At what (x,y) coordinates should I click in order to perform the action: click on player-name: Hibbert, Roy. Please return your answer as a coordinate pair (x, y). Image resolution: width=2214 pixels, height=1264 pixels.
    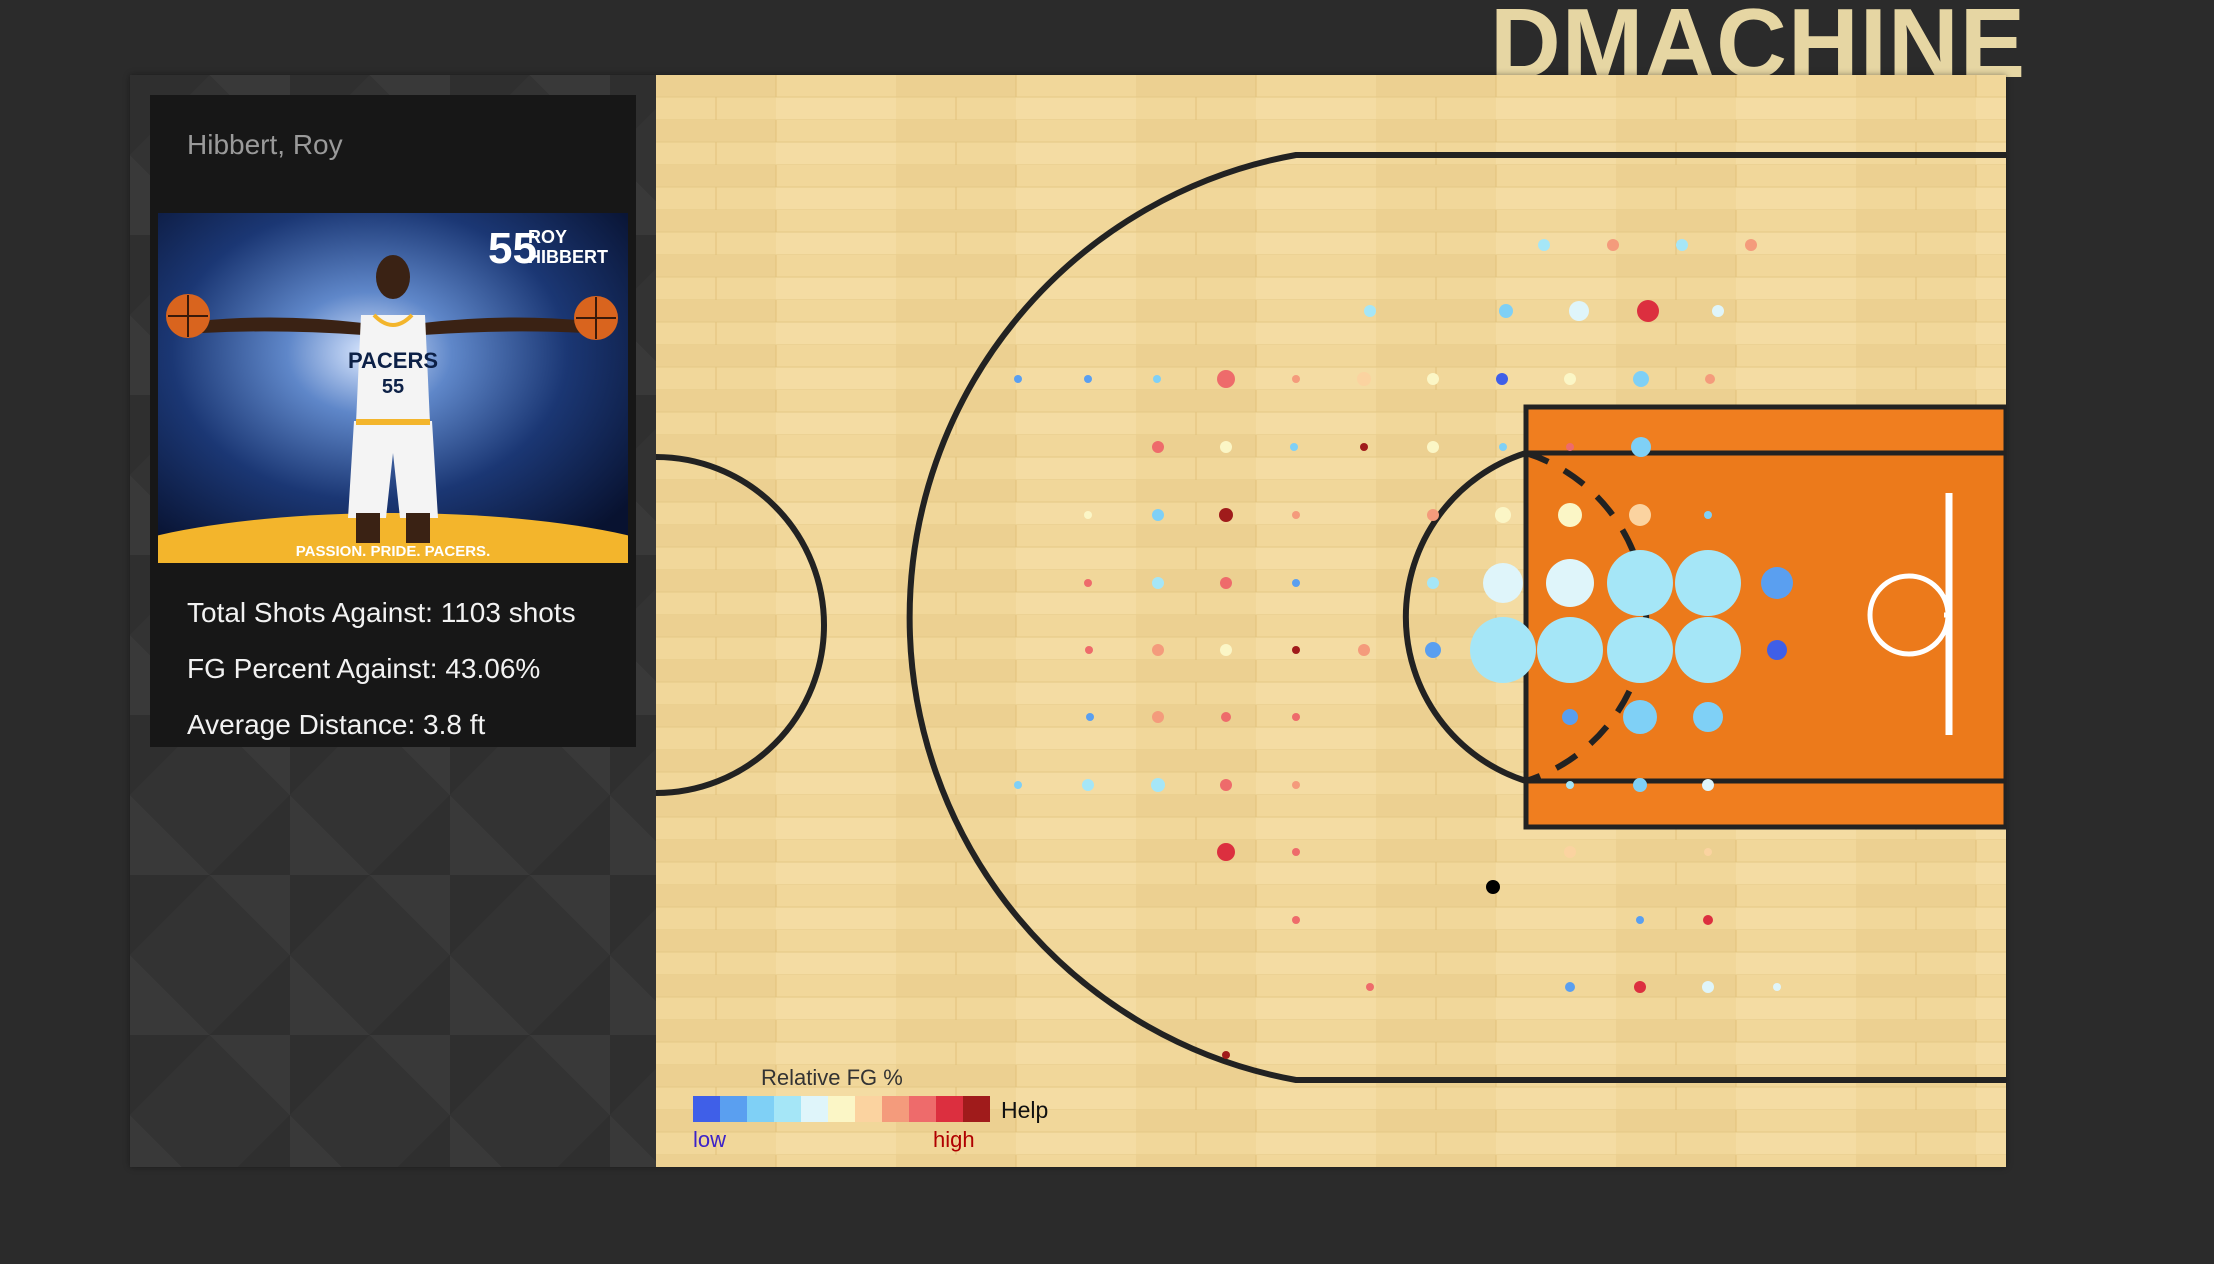
    Looking at the image, I should click on (265, 144).